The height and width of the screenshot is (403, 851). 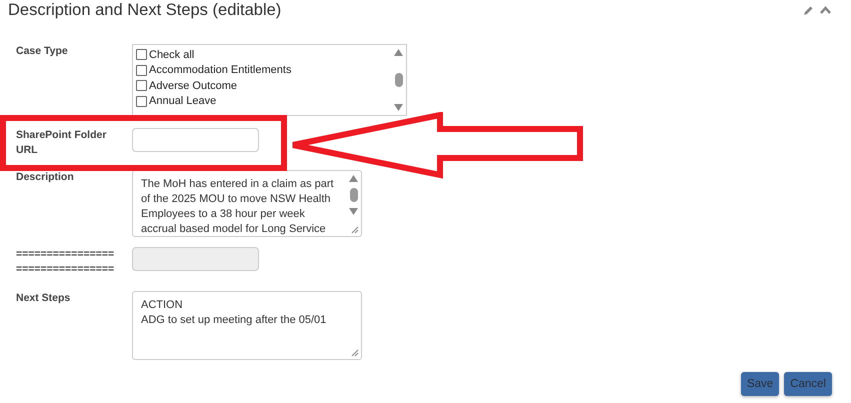 I want to click on field-label: Next Steps, so click(x=44, y=298).